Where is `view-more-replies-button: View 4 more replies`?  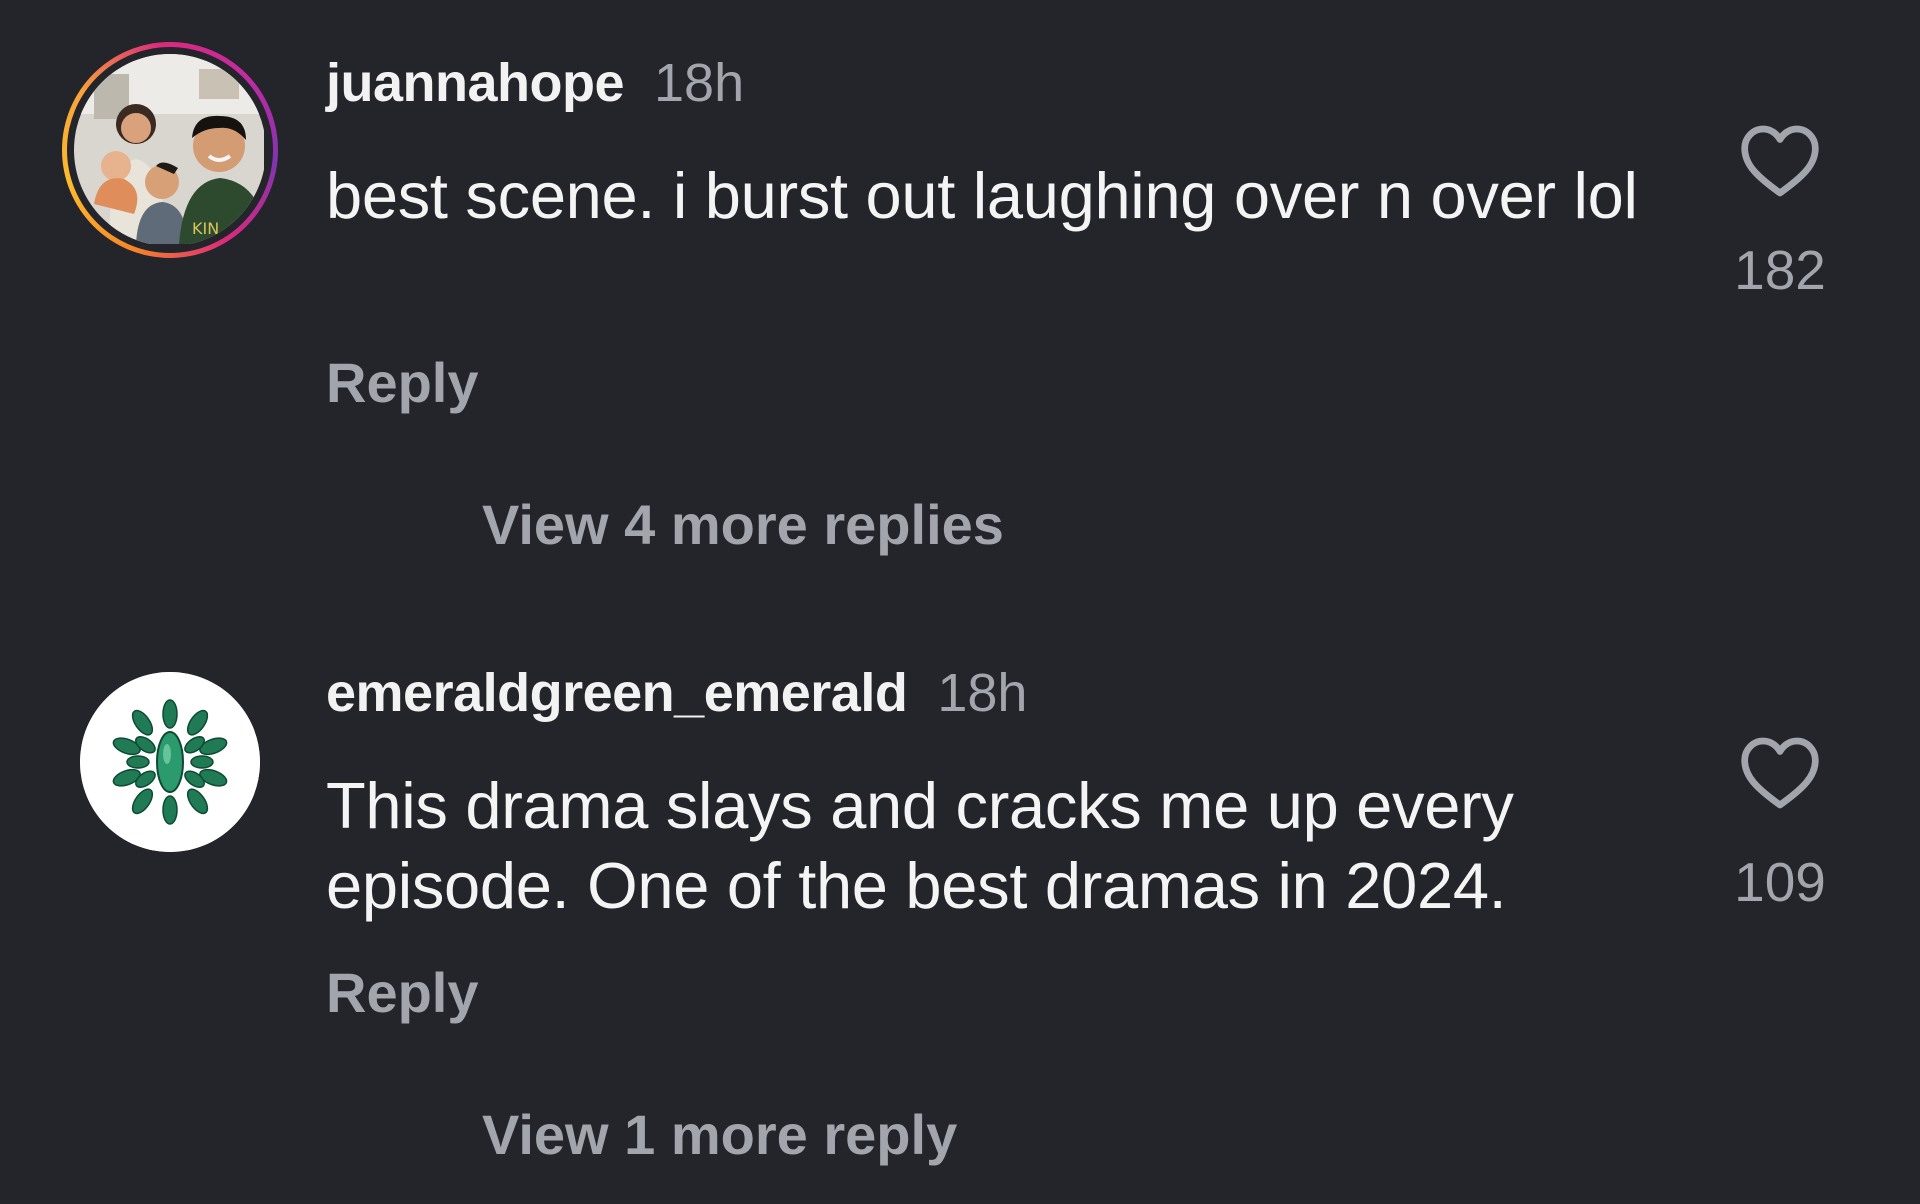 view-more-replies-button: View 4 more replies is located at coordinates (743, 524).